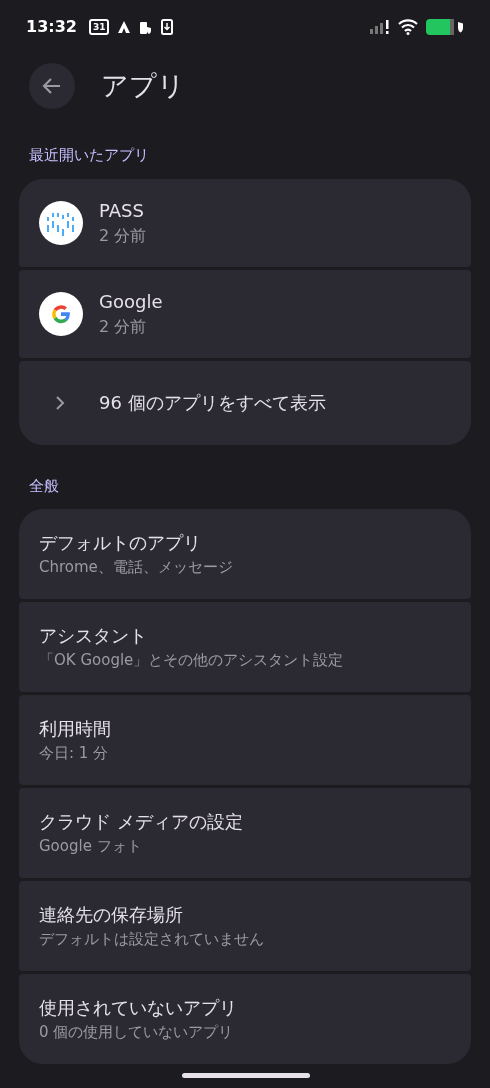 This screenshot has height=1088, width=490. What do you see at coordinates (51, 27) in the screenshot?
I see `status-time: 13:32` at bounding box center [51, 27].